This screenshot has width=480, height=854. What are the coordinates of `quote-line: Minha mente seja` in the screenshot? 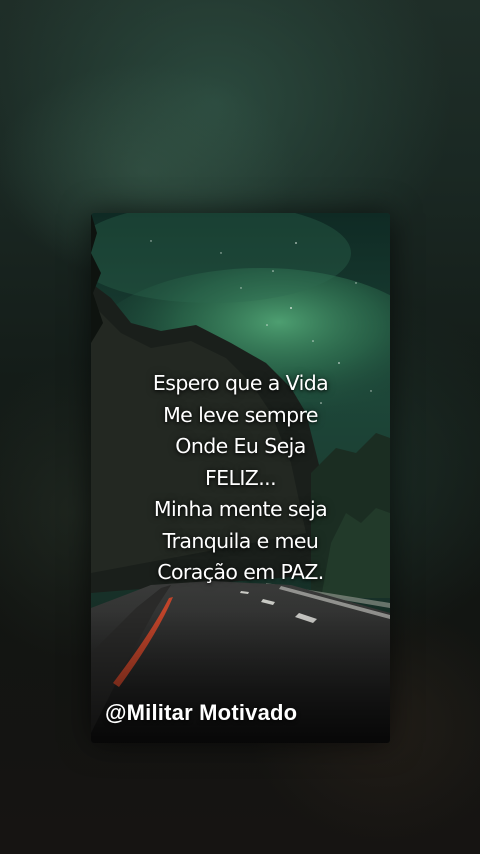 It's located at (240, 509).